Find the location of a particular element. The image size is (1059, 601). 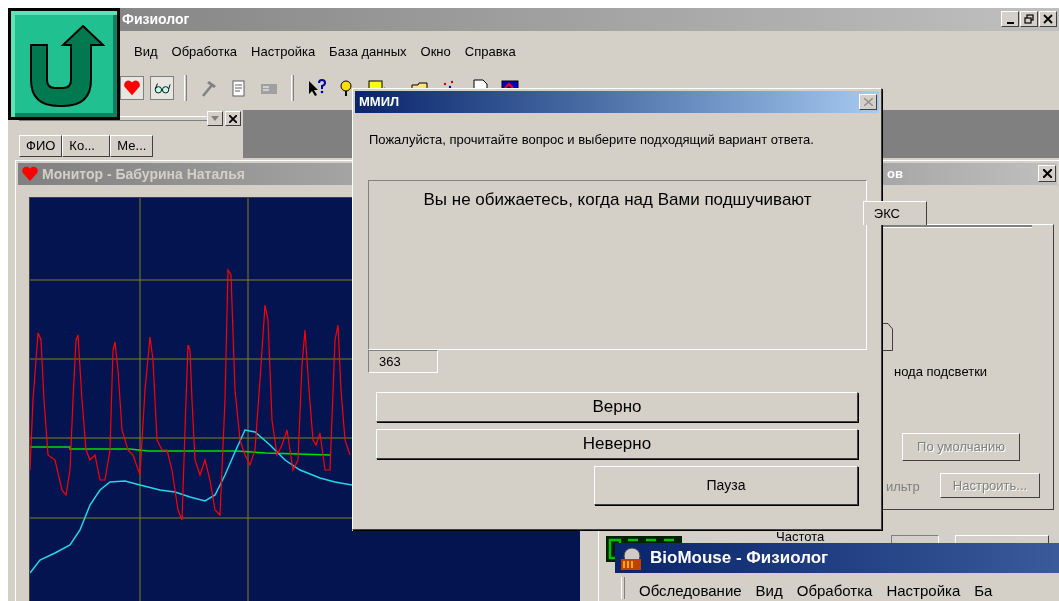

question-text: Вы не обижаетесь, когда над Вами подшучивают is located at coordinates (617, 200).